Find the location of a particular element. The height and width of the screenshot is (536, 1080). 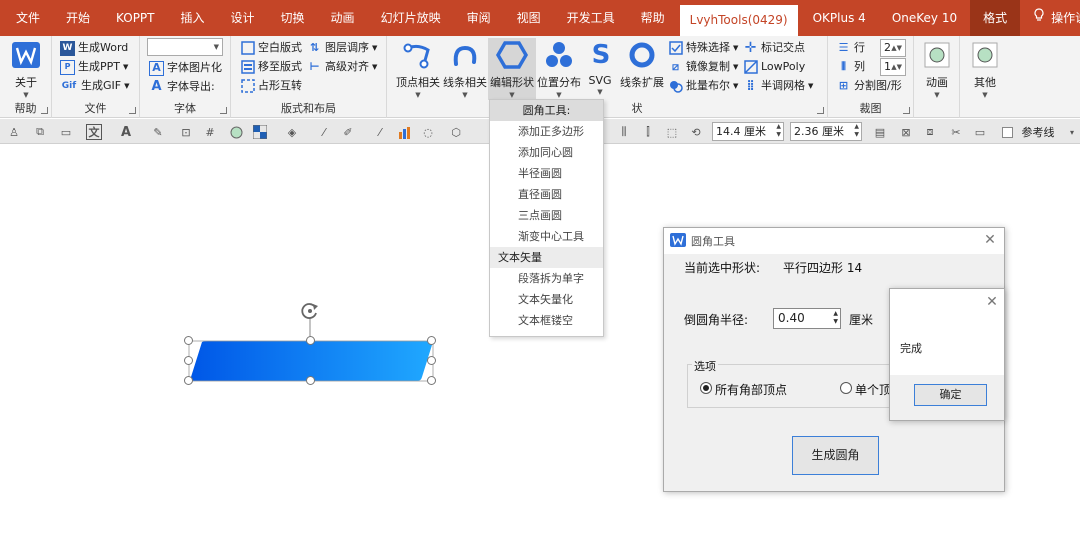

tab-koppt: KOPPT is located at coordinates (135, 18).